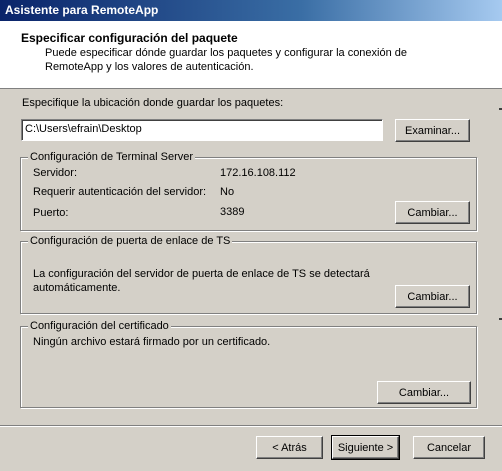 The image size is (502, 471). Describe the element at coordinates (112, 157) in the screenshot. I see `terminal-server-legend: Configuración de Terminal Server` at that location.